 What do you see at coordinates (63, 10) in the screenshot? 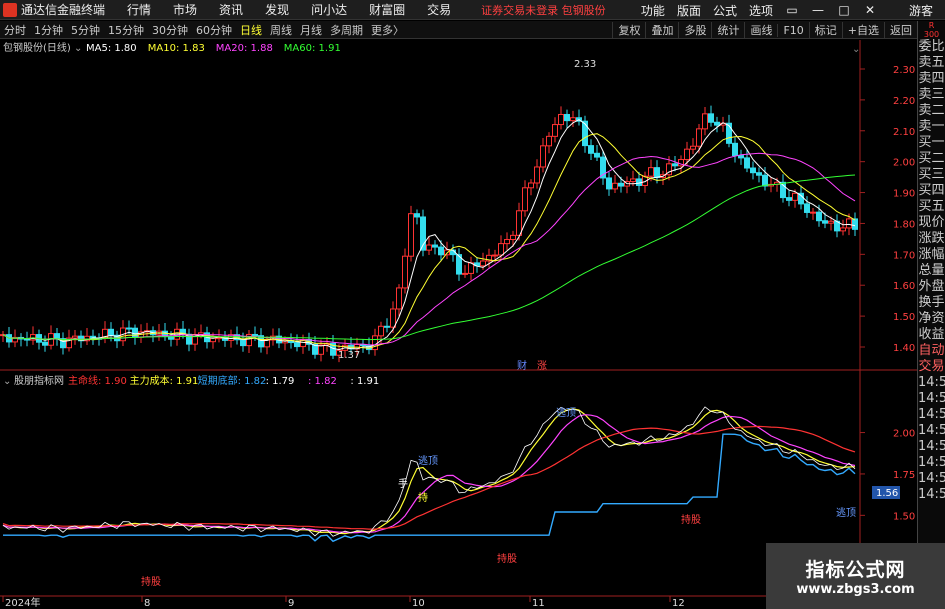
I see `app-title: 通达信金融终端` at bounding box center [63, 10].